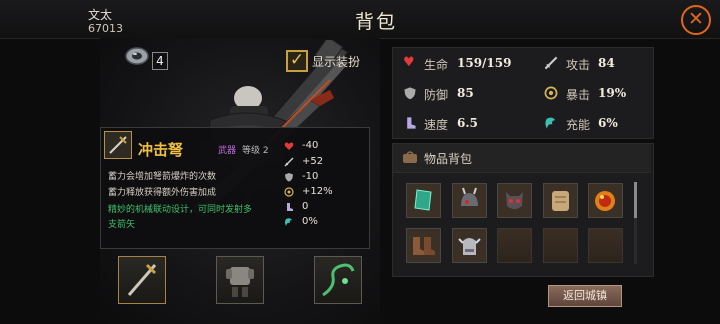  I want to click on fire-orb-icon, so click(605, 201).